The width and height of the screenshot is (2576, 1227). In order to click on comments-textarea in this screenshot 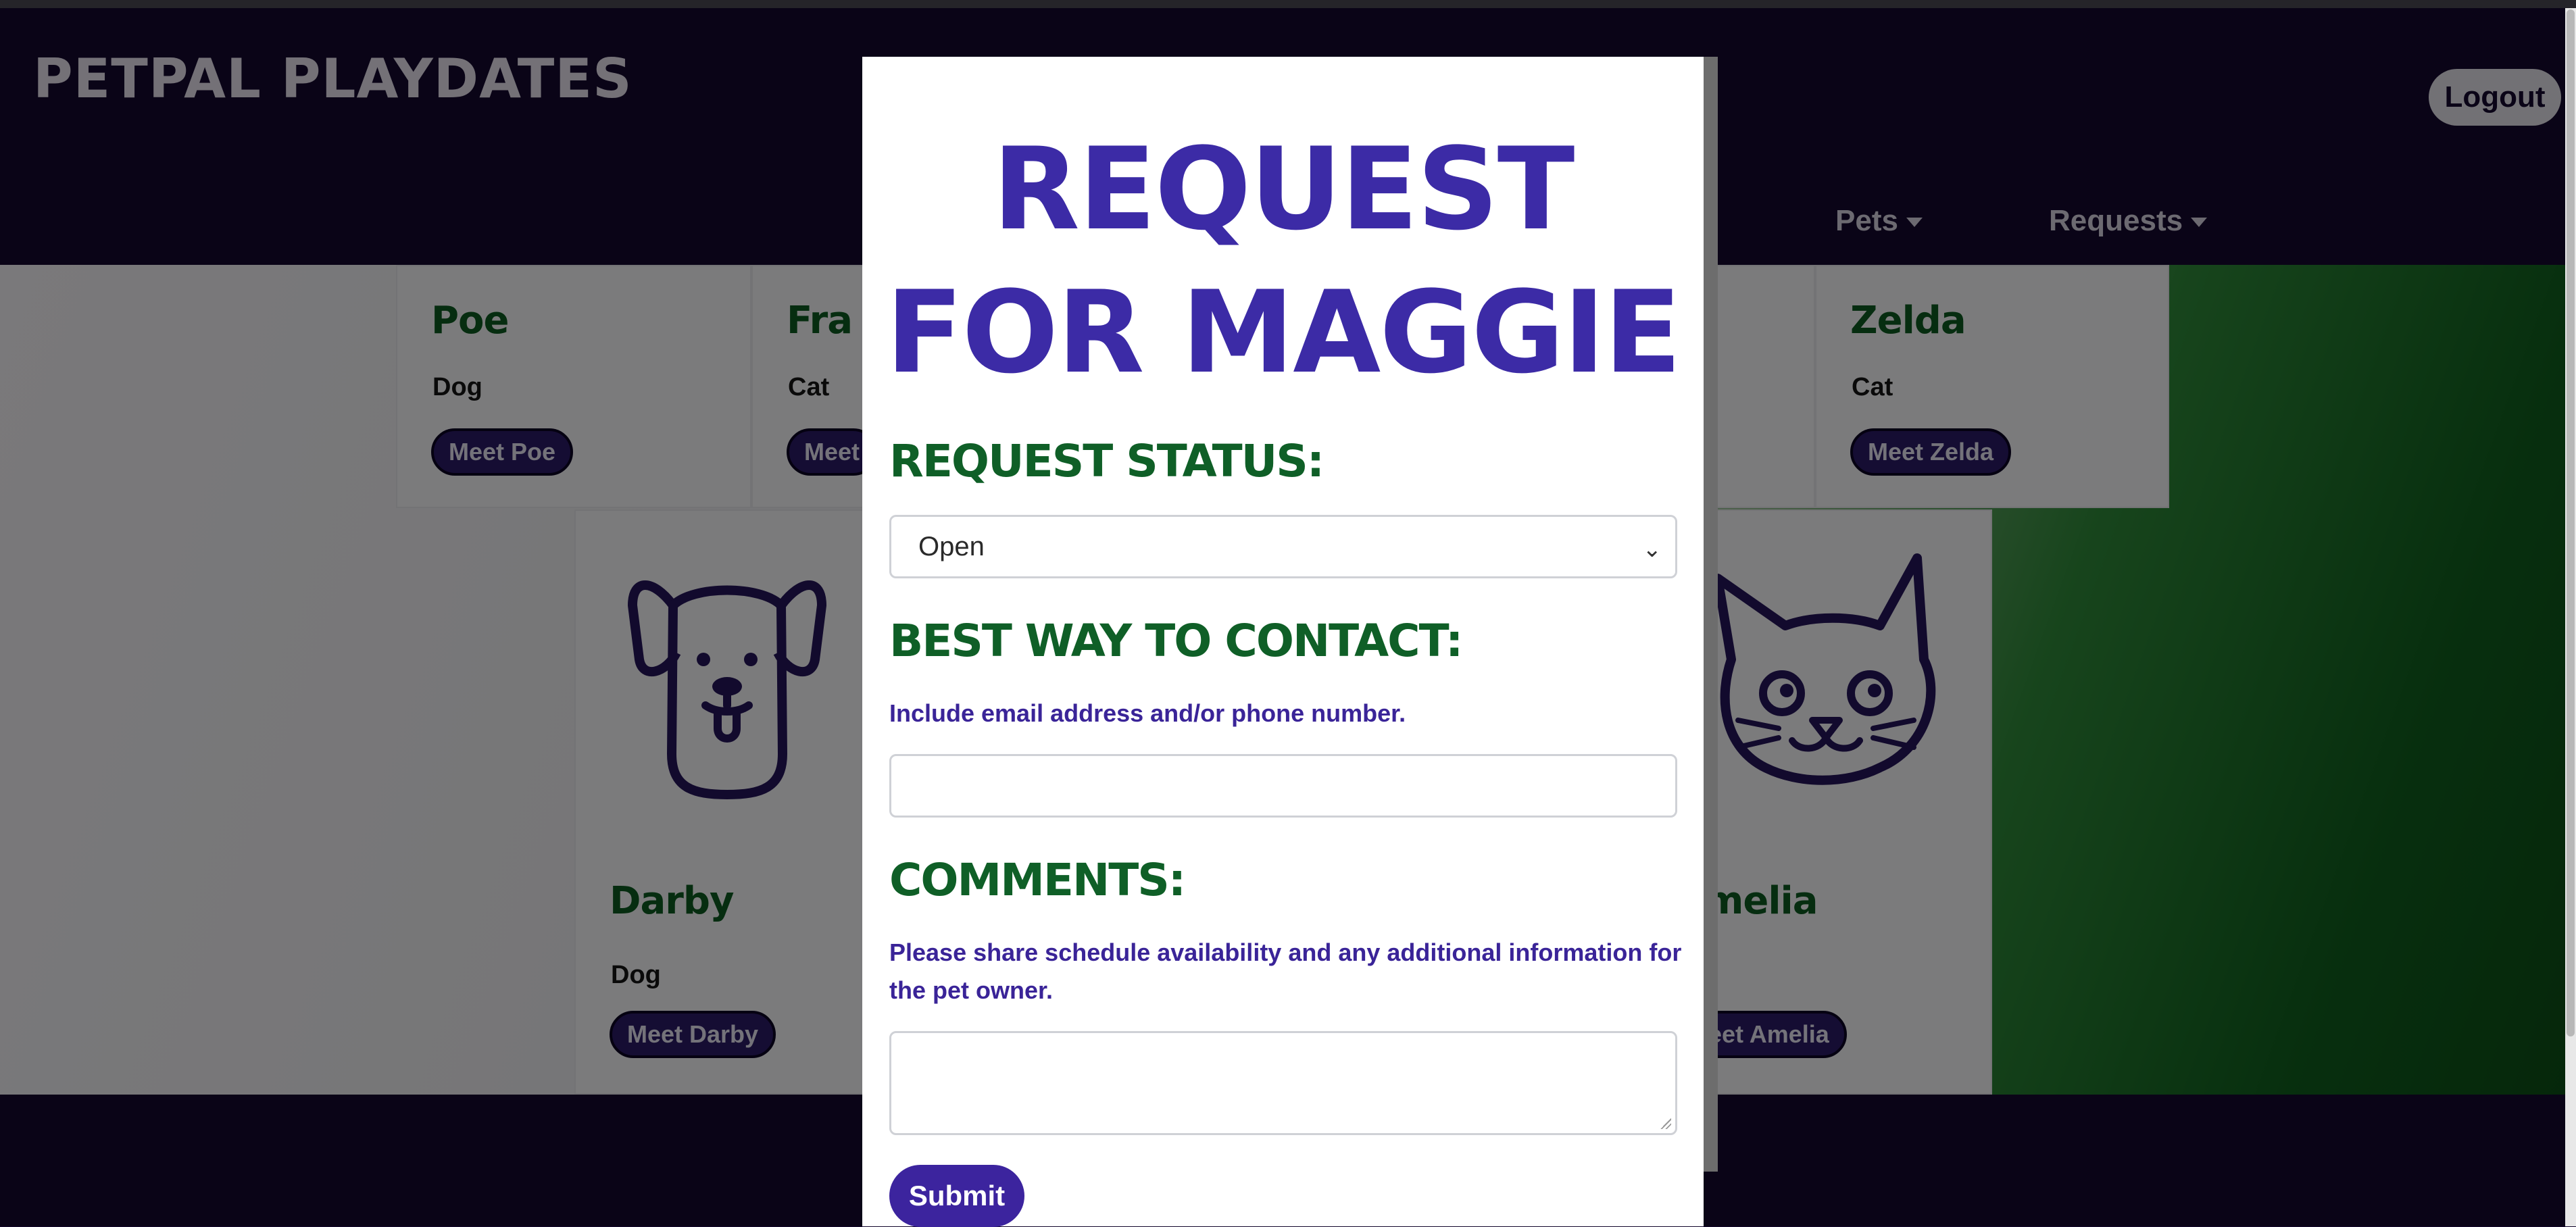, I will do `click(1283, 1083)`.